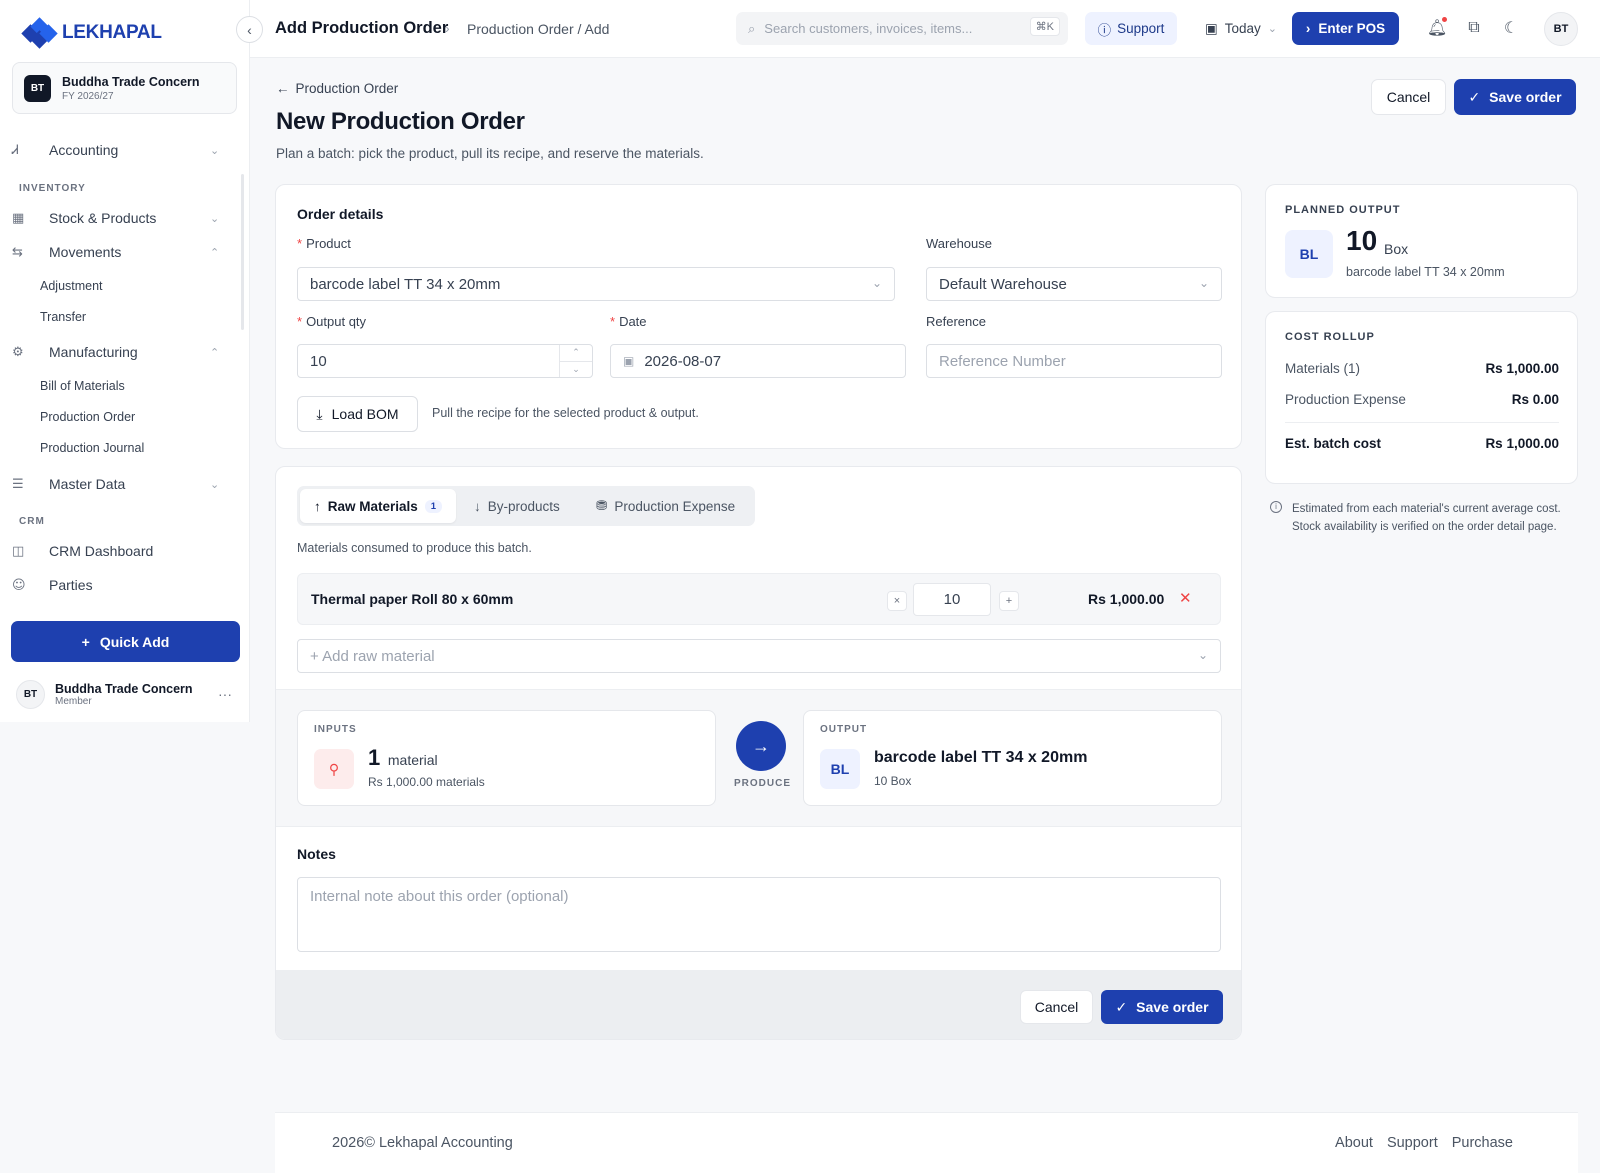 This screenshot has height=1173, width=1600. I want to click on bell-icon: 🔔︎, so click(1437, 28).